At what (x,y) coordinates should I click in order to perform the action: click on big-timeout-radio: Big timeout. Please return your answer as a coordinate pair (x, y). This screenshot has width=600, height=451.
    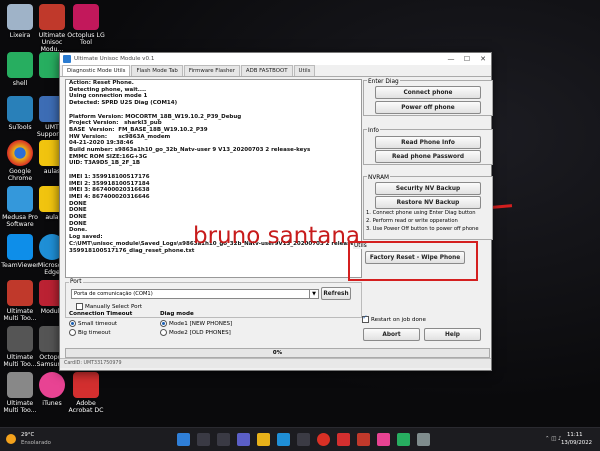
    Looking at the image, I should click on (90, 332).